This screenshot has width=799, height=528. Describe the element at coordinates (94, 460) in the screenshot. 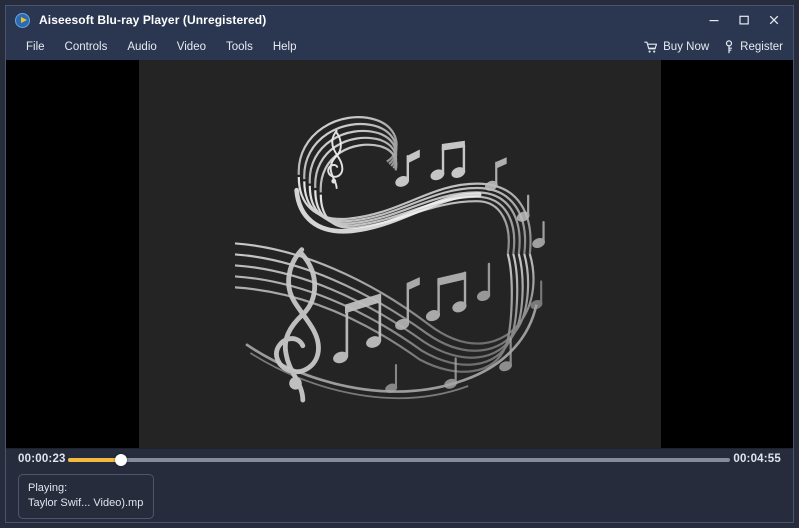

I see `seek-fill` at that location.